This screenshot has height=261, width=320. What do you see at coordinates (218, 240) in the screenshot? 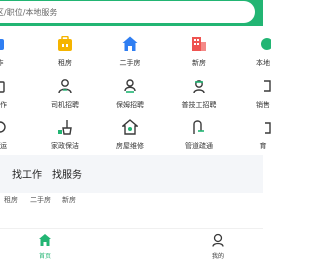
I see `user-icon` at bounding box center [218, 240].